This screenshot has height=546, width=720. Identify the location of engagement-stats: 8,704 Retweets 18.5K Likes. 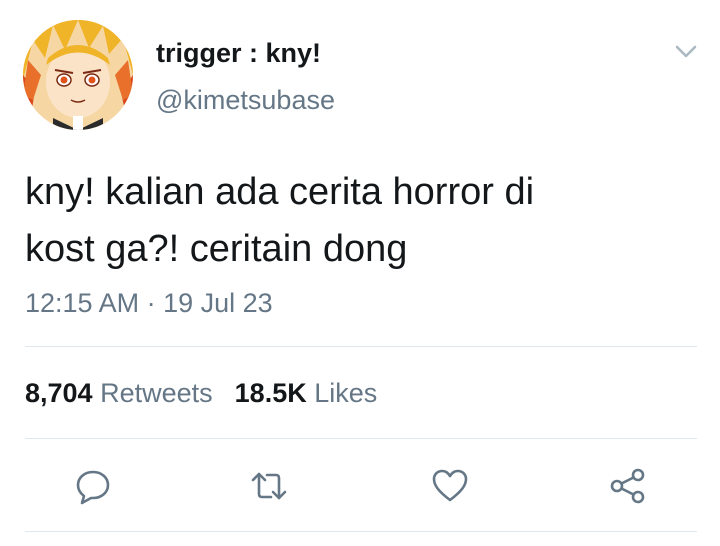
(201, 393).